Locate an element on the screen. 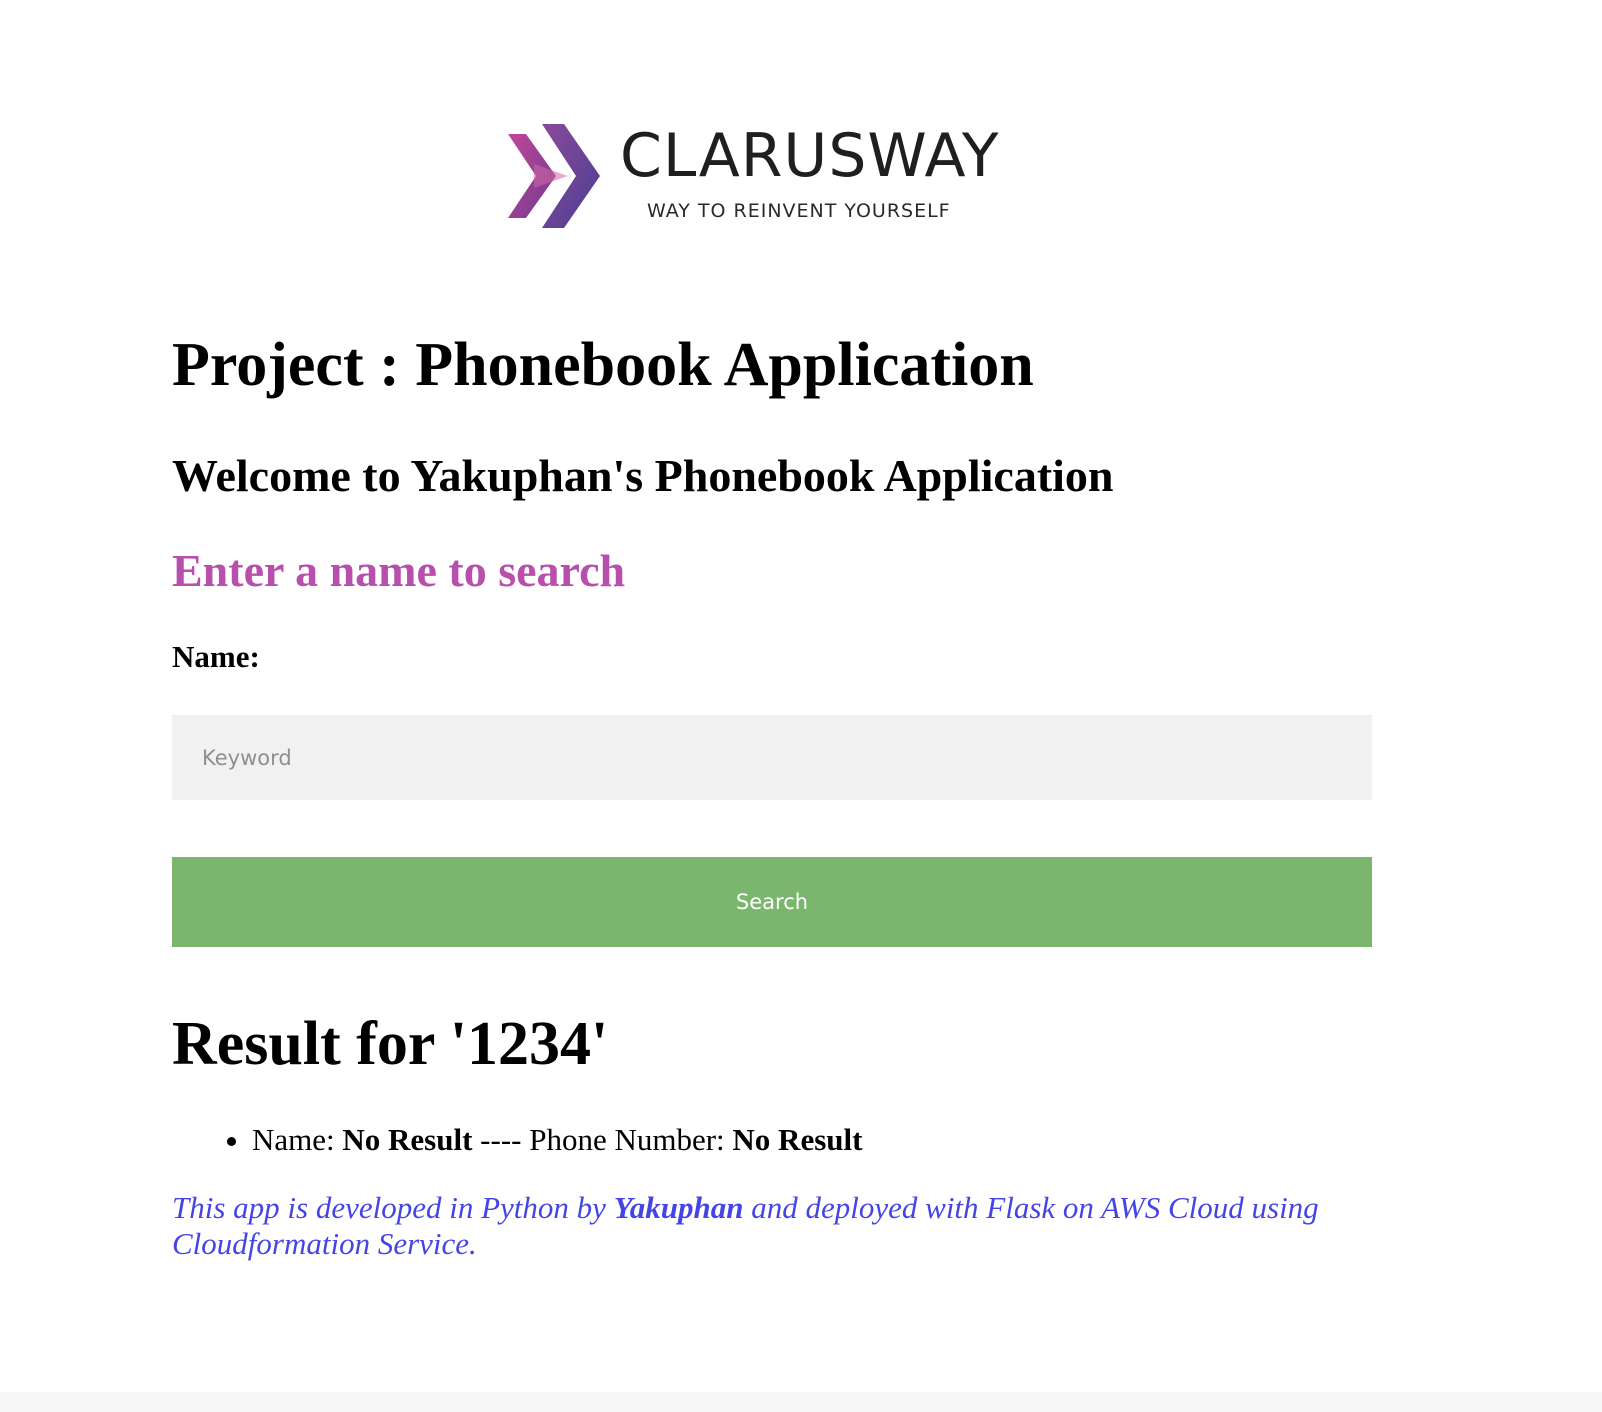 The width and height of the screenshot is (1602, 1412). logo-brand-text: CLARUSWAY is located at coordinates (810, 156).